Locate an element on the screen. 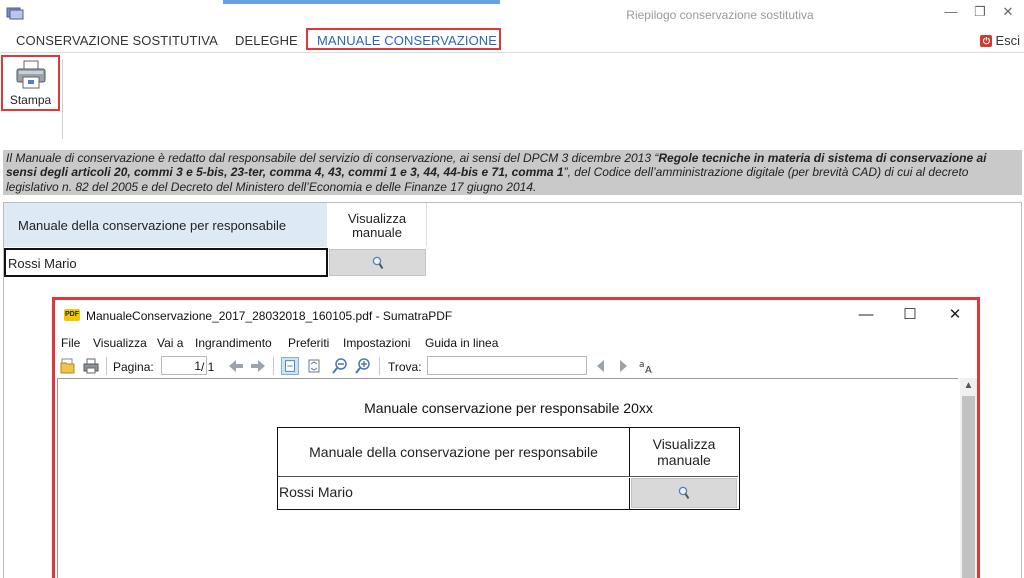 Image resolution: width=1024 pixels, height=578 pixels. sumatra-menu-preferiti: Preferiti is located at coordinates (308, 343).